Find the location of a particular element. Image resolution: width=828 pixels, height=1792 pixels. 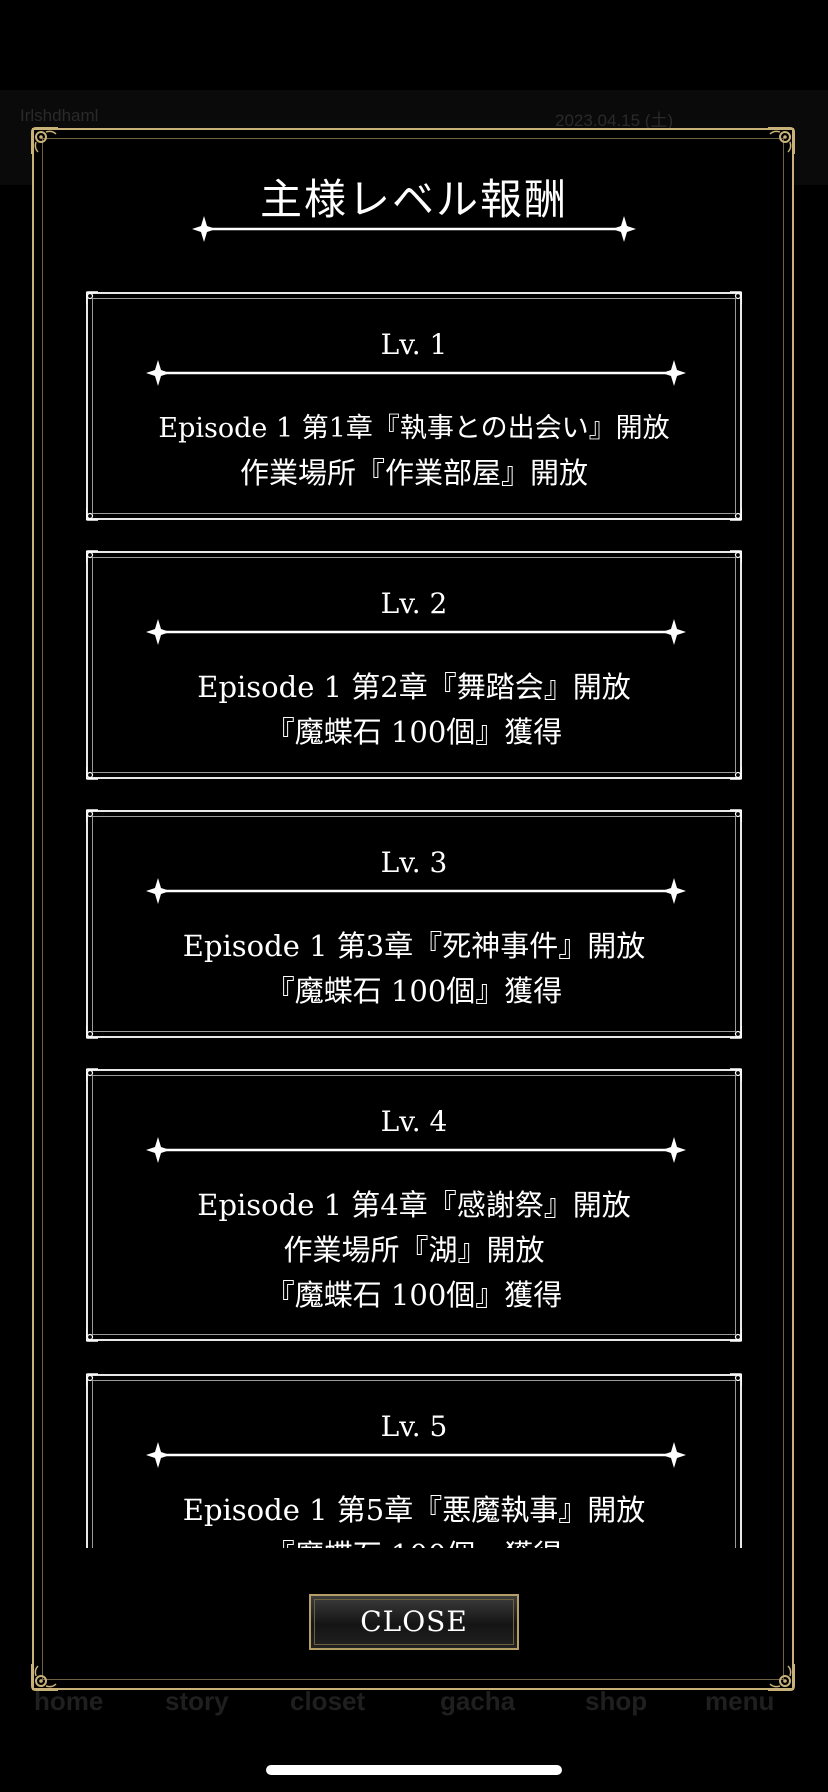

reward-item: Episode 1 第1章『執事との出会い』開放 is located at coordinates (414, 428).